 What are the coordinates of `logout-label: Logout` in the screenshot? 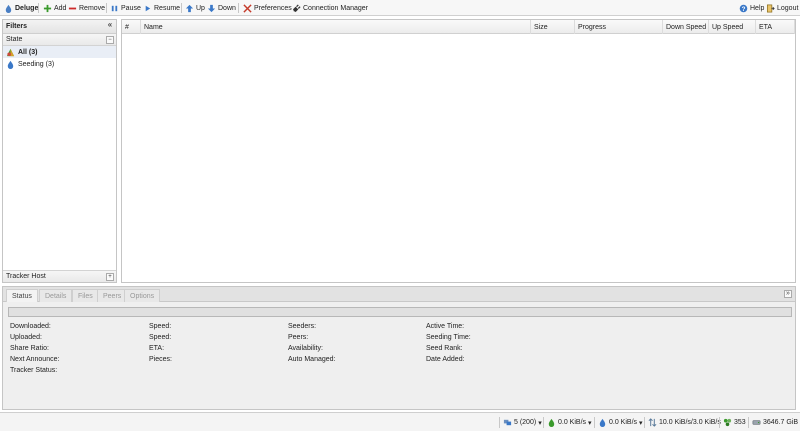 It's located at (788, 8).